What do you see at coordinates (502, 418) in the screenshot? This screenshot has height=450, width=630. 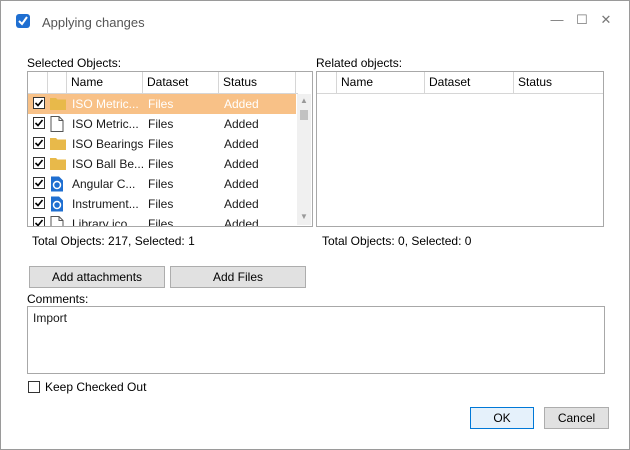 I see `ok-button: OK` at bounding box center [502, 418].